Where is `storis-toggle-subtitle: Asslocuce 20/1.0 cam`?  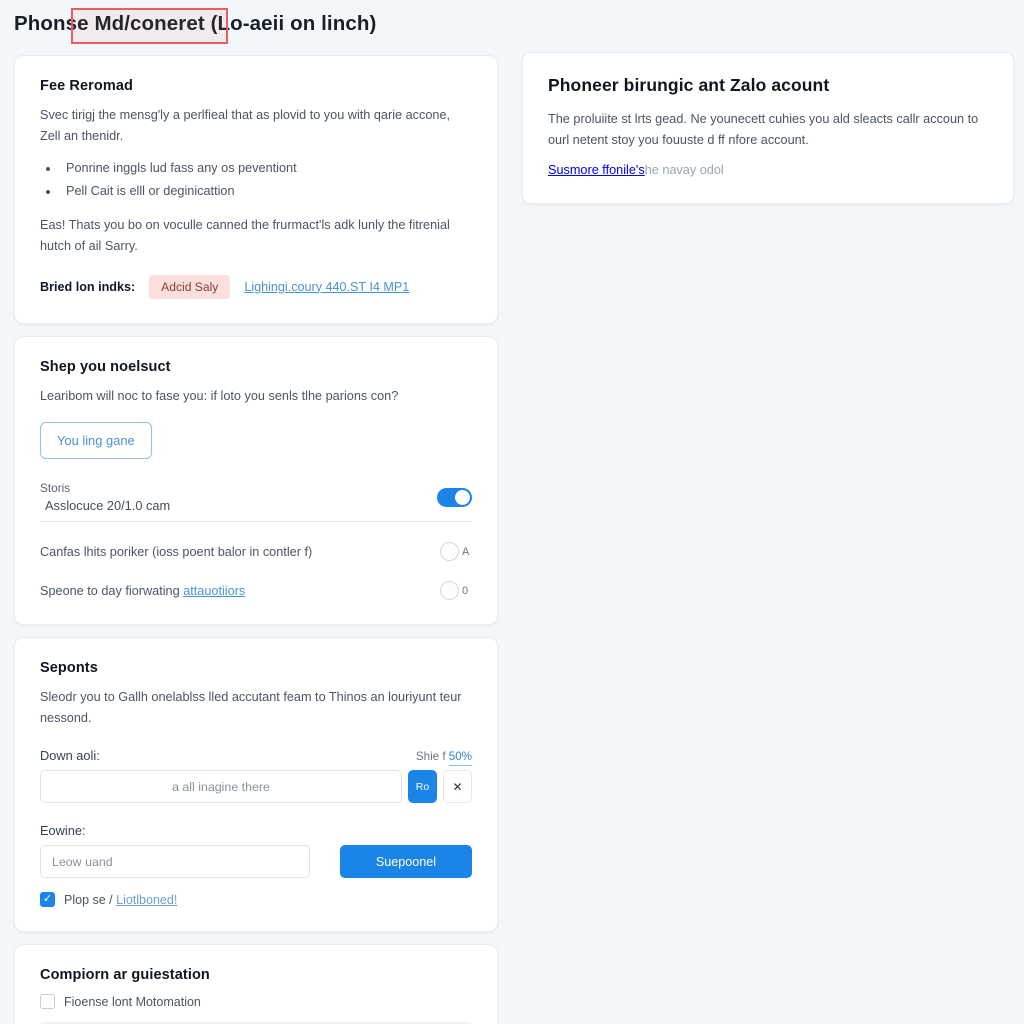 storis-toggle-subtitle: Asslocuce 20/1.0 cam is located at coordinates (108, 506).